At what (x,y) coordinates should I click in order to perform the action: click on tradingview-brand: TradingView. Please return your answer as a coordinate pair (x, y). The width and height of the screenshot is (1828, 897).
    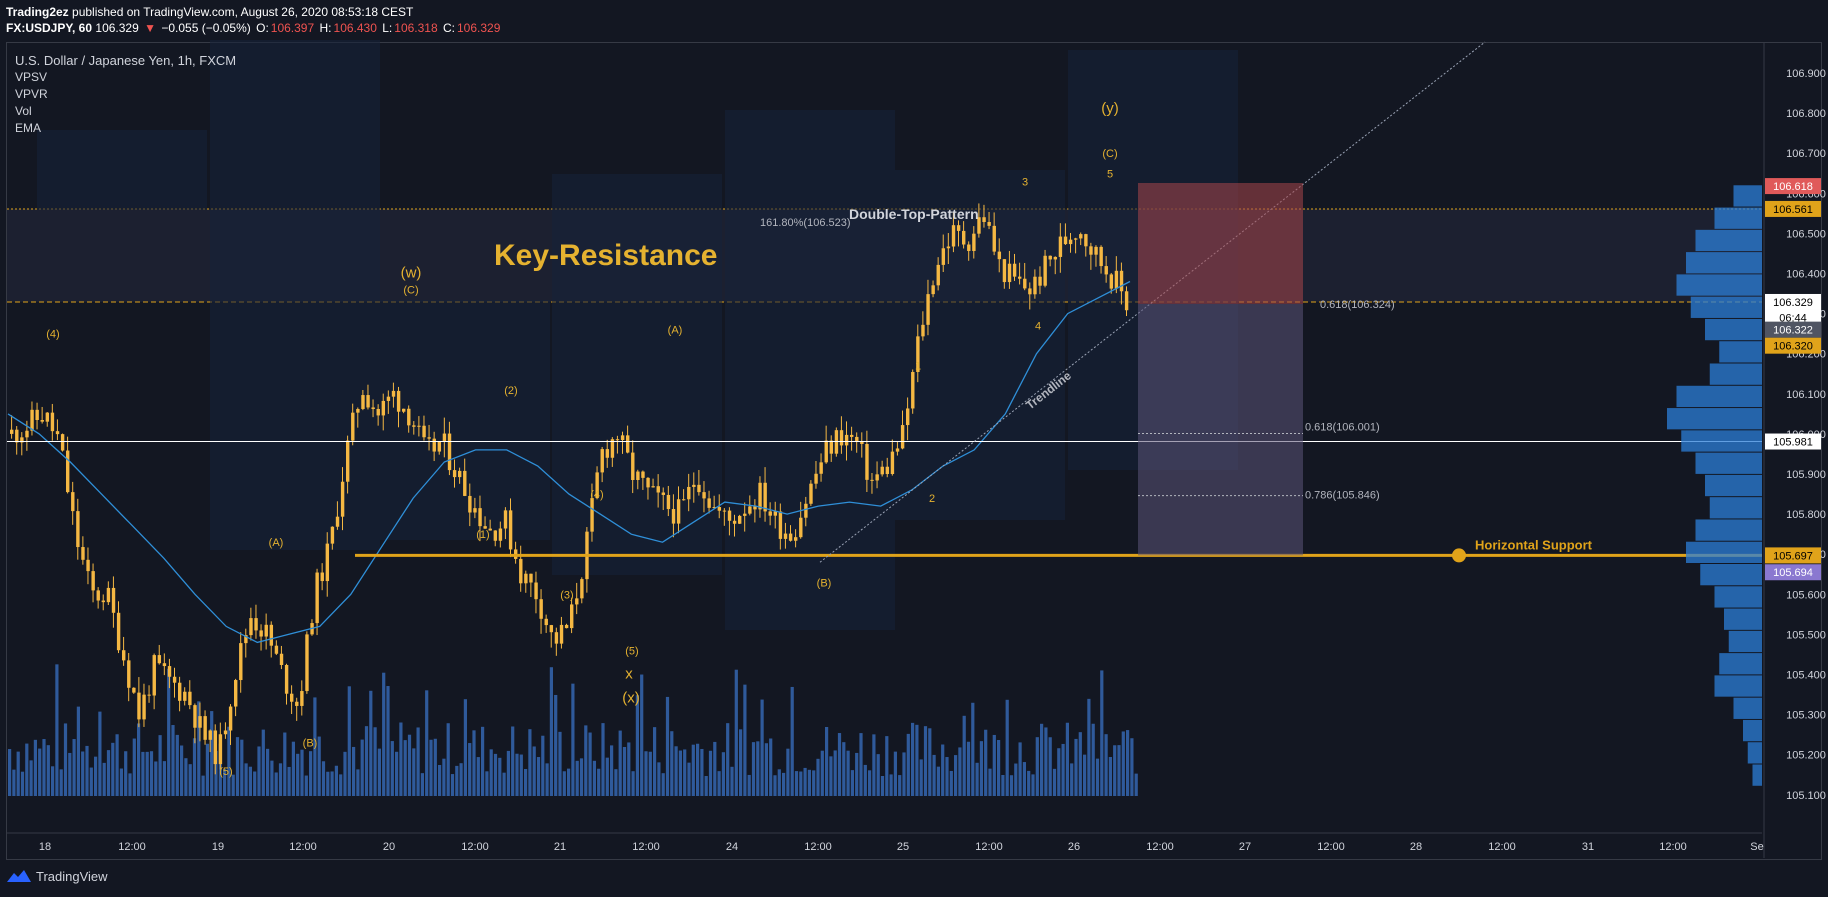
    Looking at the image, I should click on (72, 876).